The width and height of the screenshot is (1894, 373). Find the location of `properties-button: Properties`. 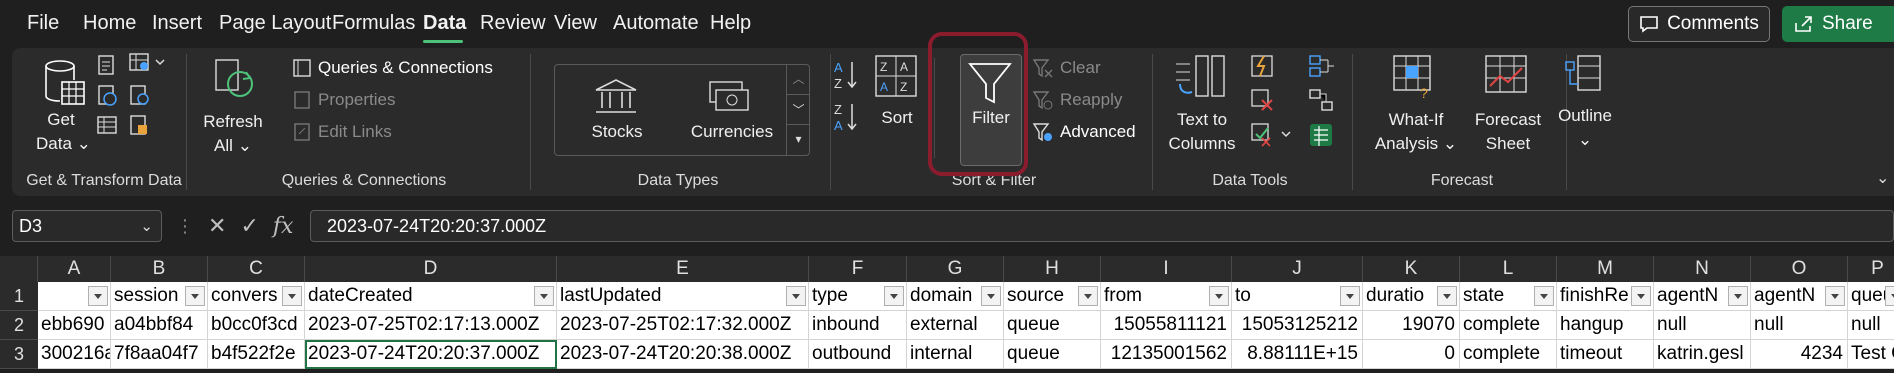

properties-button: Properties is located at coordinates (343, 100).